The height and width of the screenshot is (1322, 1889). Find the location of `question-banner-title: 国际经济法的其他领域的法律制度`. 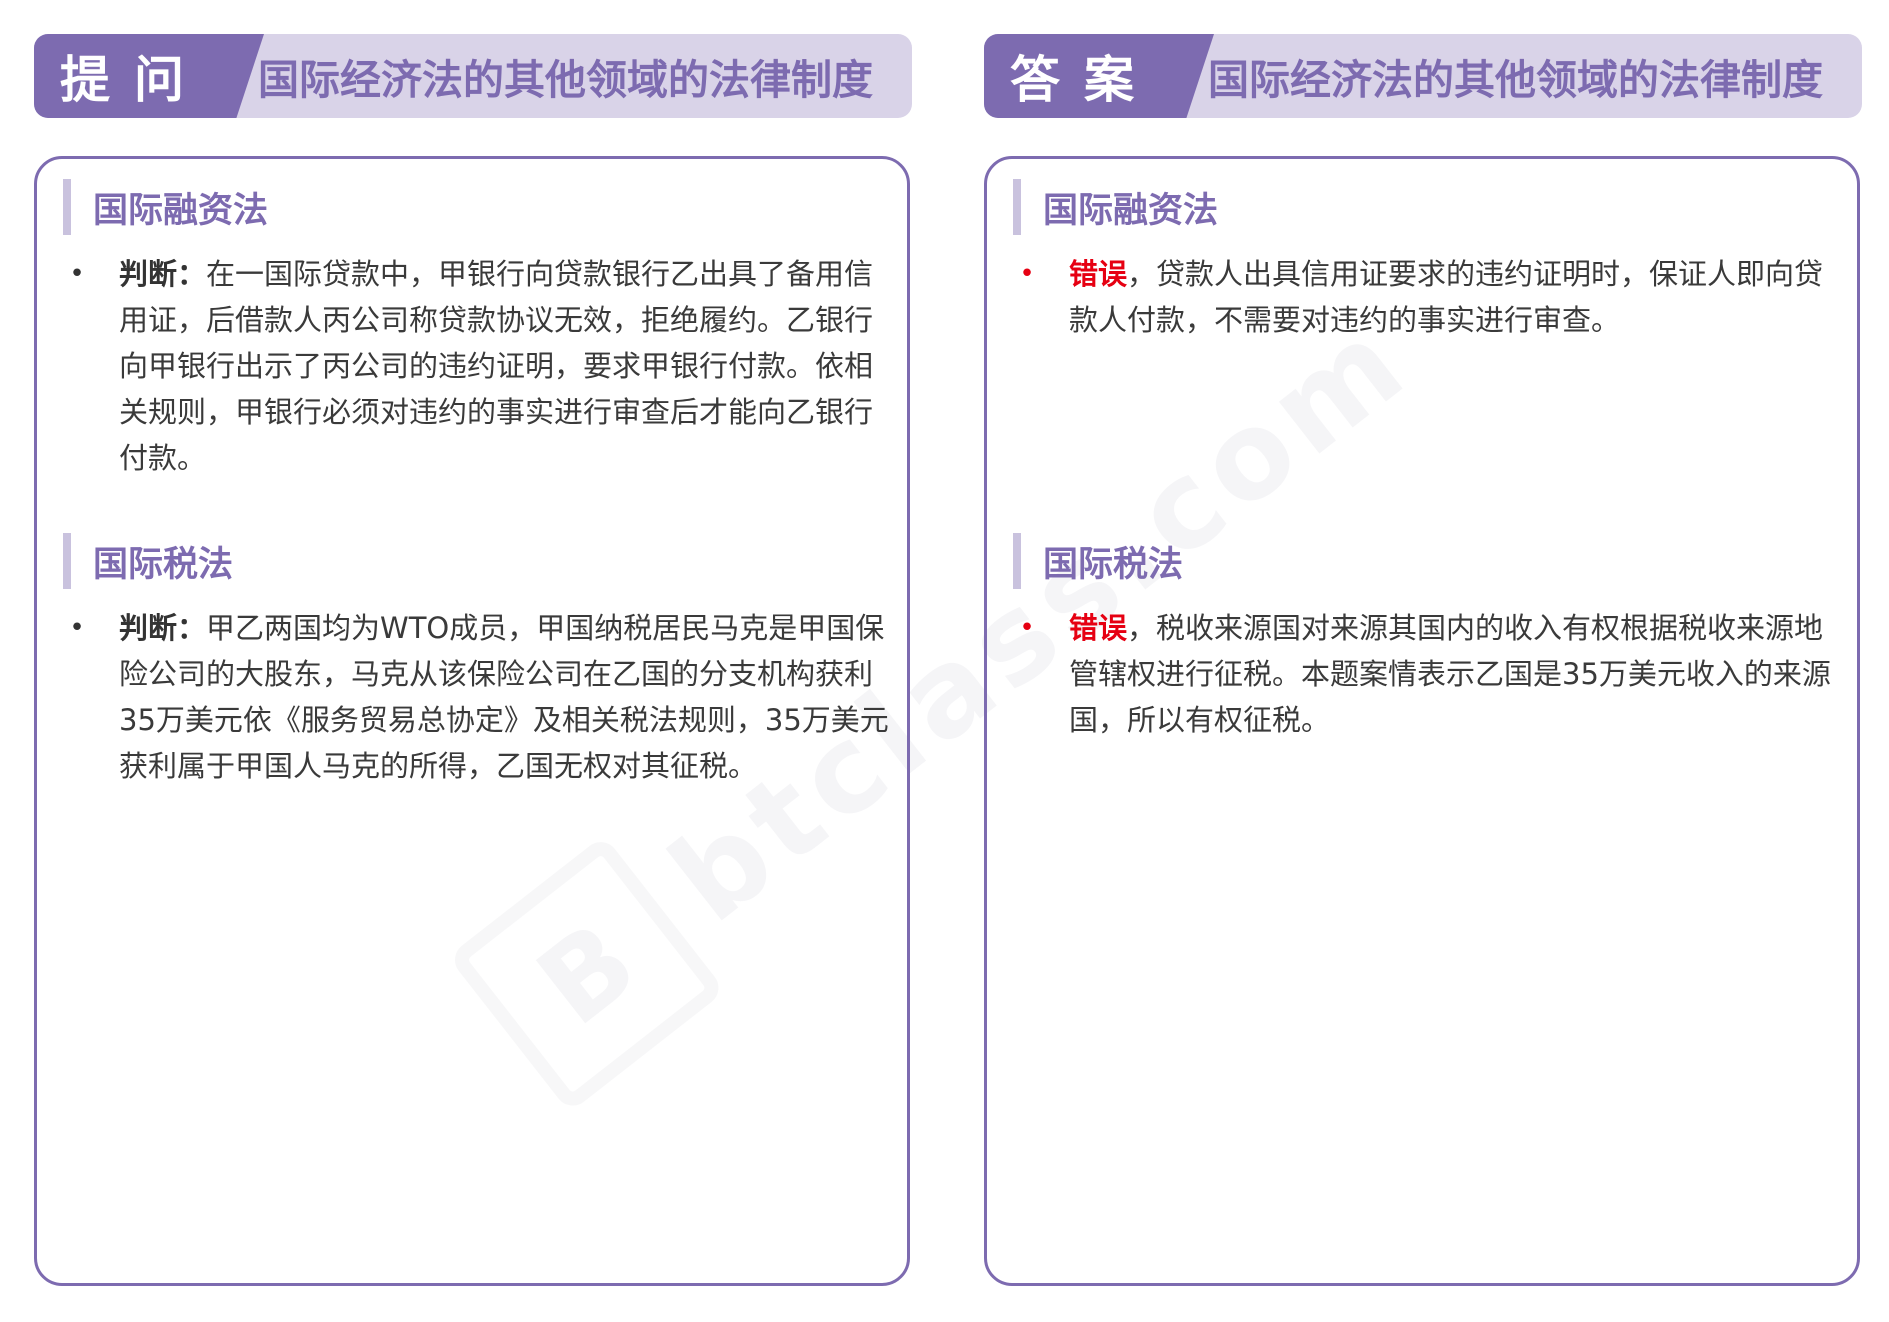

question-banner-title: 国际经济法的其他领域的法律制度 is located at coordinates (565, 80).